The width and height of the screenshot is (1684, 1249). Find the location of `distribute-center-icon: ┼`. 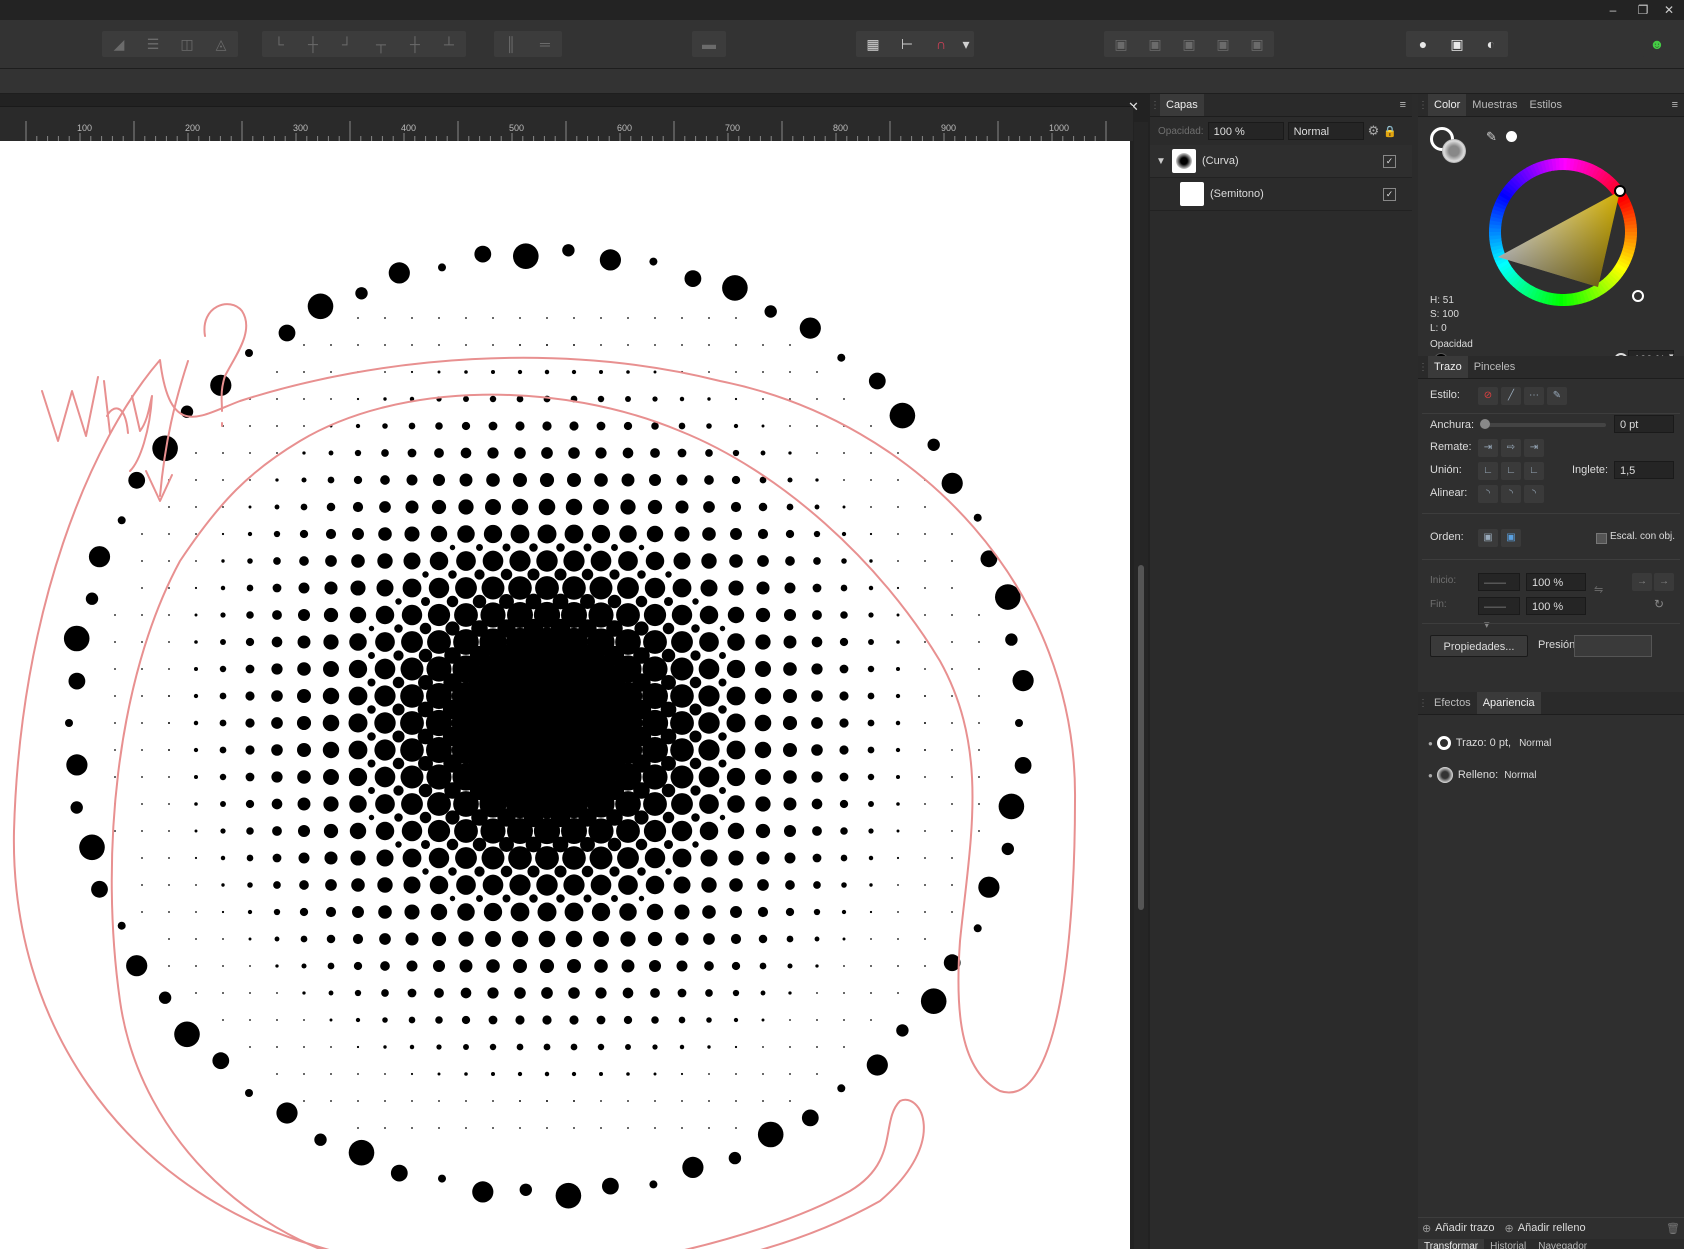

distribute-center-icon: ┼ is located at coordinates (313, 44).